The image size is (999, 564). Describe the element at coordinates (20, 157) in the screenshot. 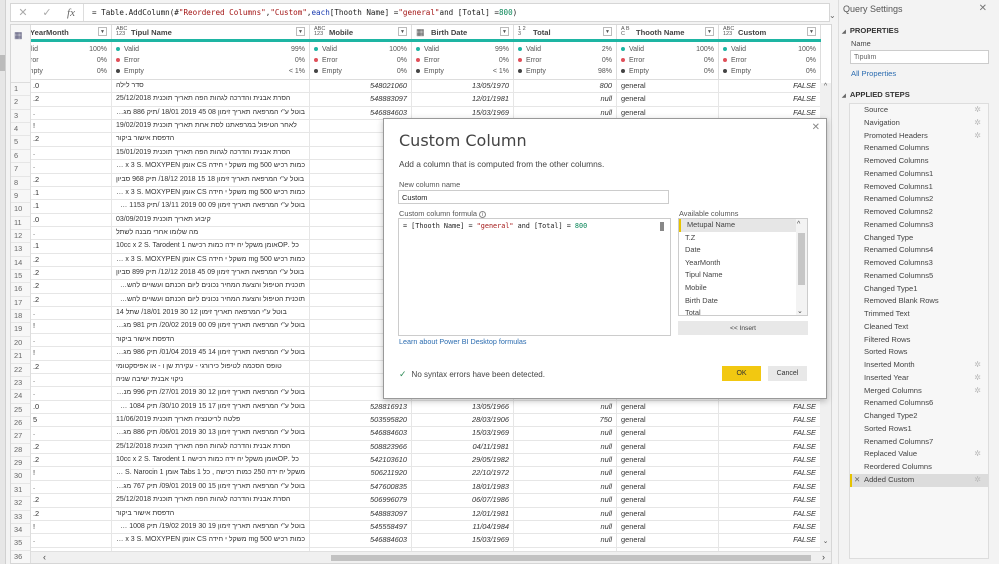

I see `row-number: 6` at that location.